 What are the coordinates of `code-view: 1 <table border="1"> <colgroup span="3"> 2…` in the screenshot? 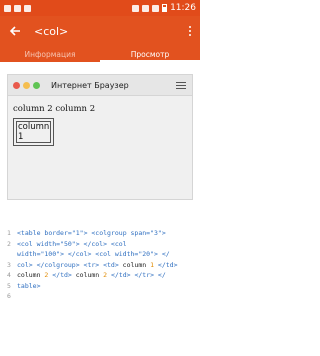 It's located at (100, 265).